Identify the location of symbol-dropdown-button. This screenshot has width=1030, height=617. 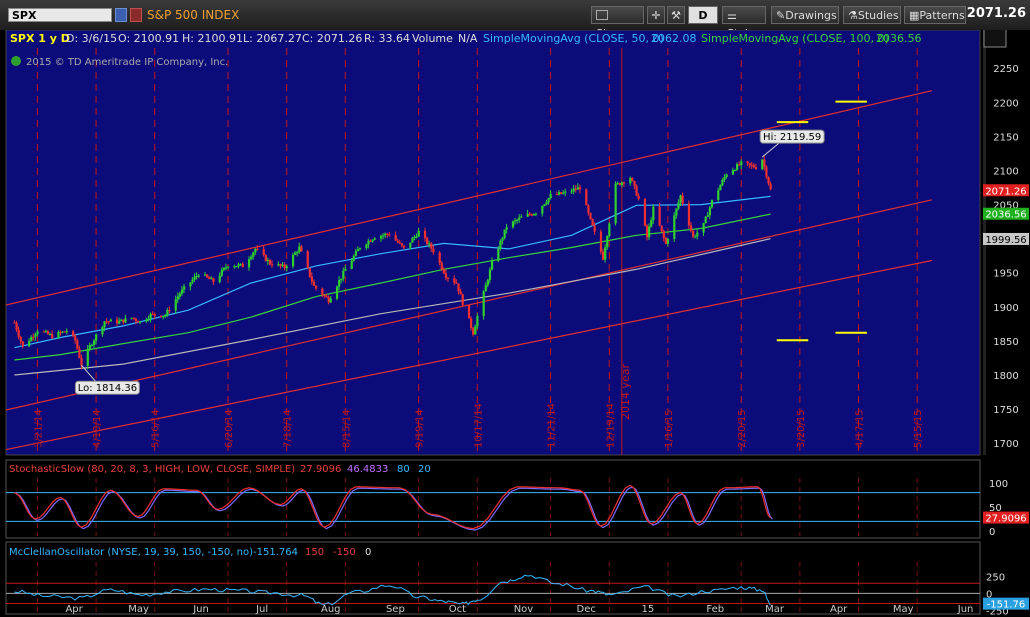
(121, 15).